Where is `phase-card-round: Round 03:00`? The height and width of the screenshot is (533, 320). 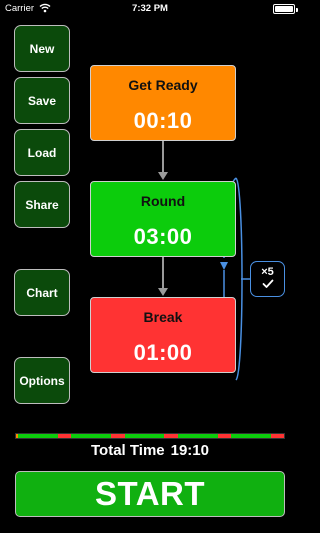 phase-card-round: Round 03:00 is located at coordinates (163, 219).